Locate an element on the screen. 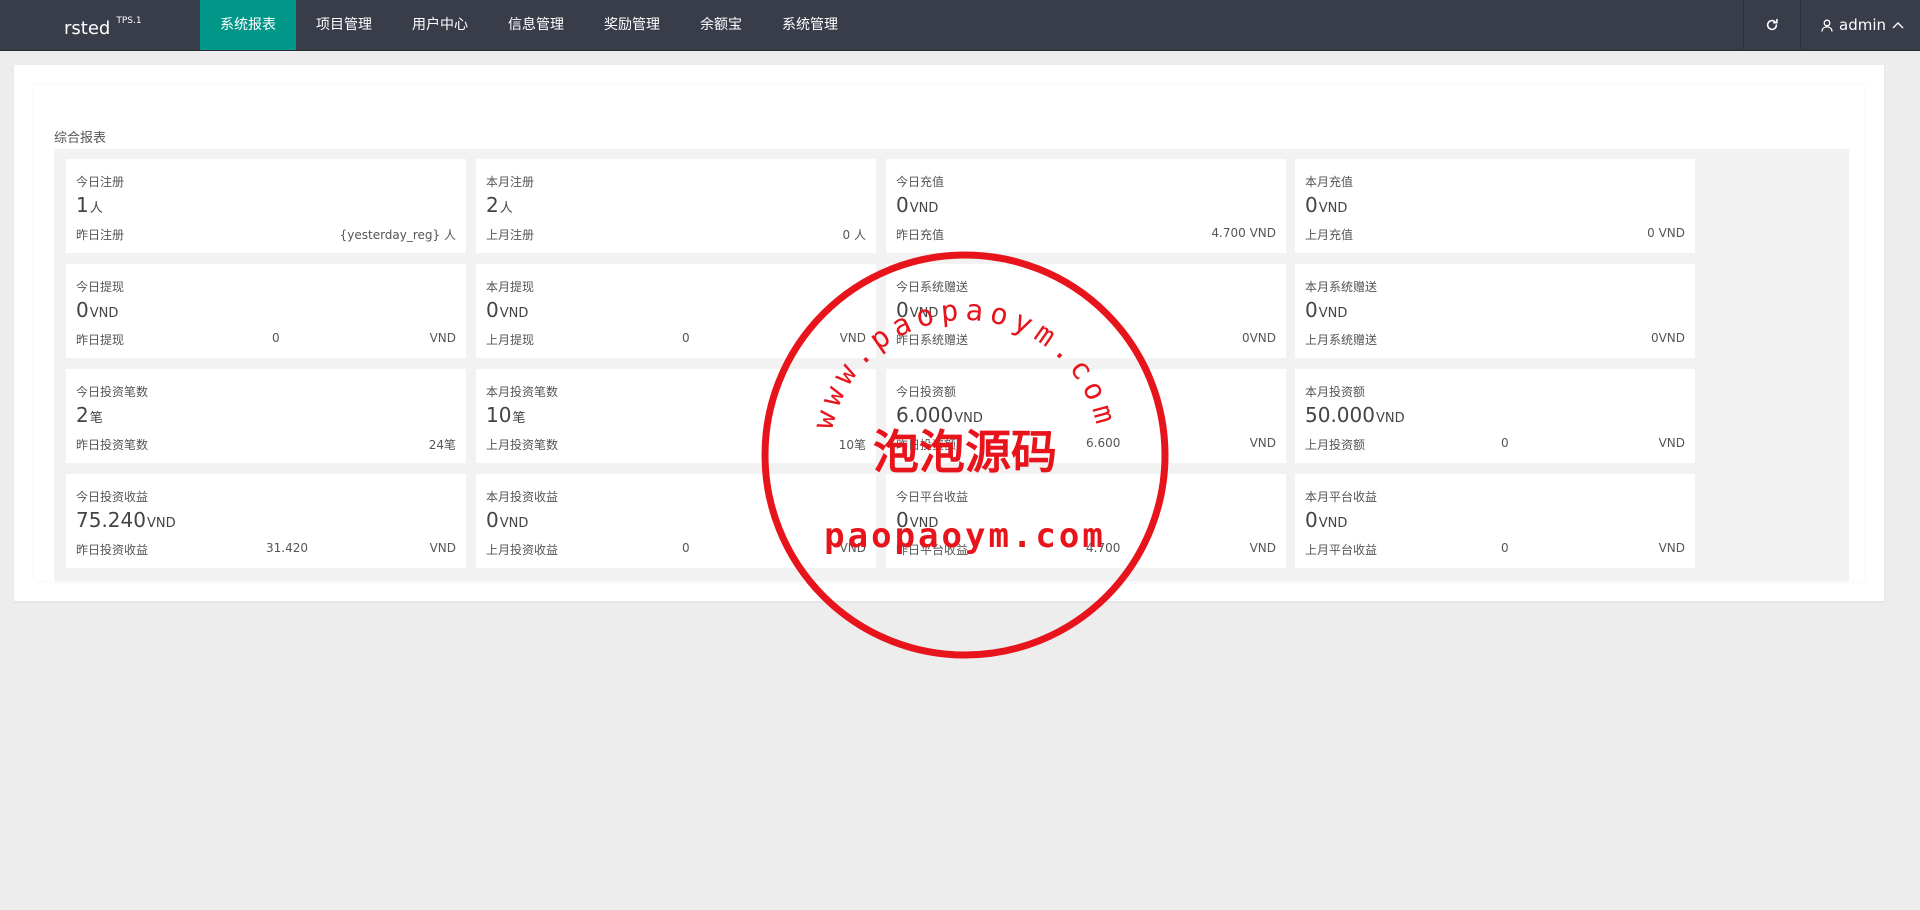 The width and height of the screenshot is (1920, 910). stat-label: 本月平台收益 is located at coordinates (1341, 497).